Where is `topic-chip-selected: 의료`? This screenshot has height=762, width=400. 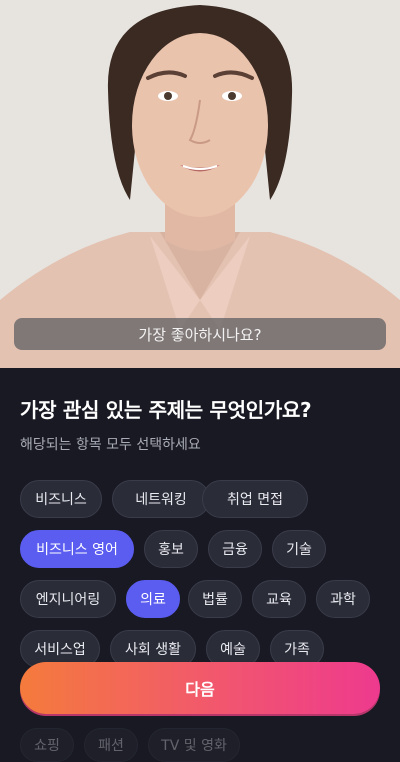
topic-chip-selected: 의료 is located at coordinates (153, 599).